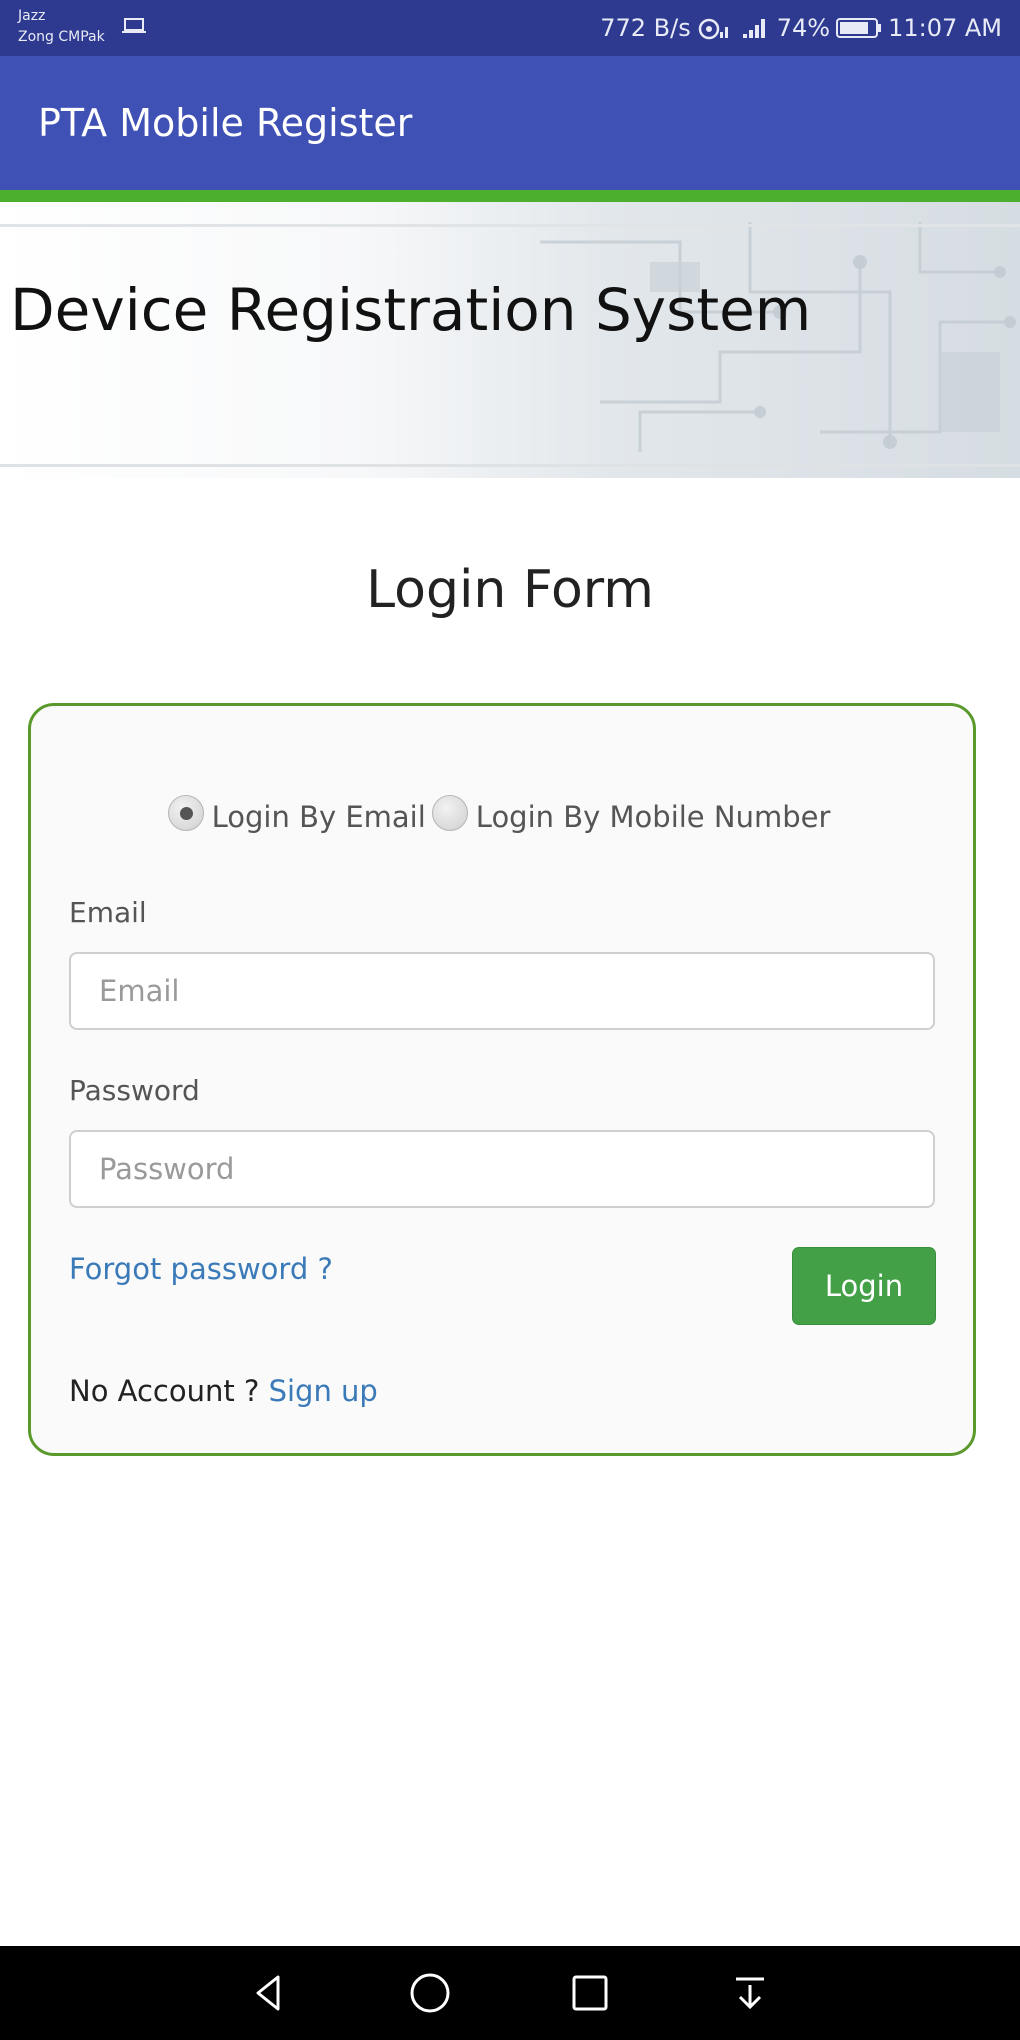 Image resolution: width=1020 pixels, height=2040 pixels. What do you see at coordinates (750, 1993) in the screenshot?
I see `notification-pull-icon` at bounding box center [750, 1993].